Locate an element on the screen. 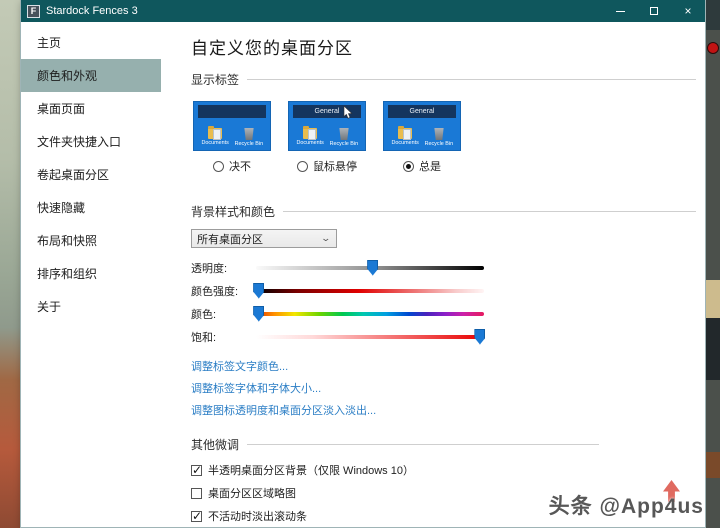  maximize-icon is located at coordinates (654, 11).